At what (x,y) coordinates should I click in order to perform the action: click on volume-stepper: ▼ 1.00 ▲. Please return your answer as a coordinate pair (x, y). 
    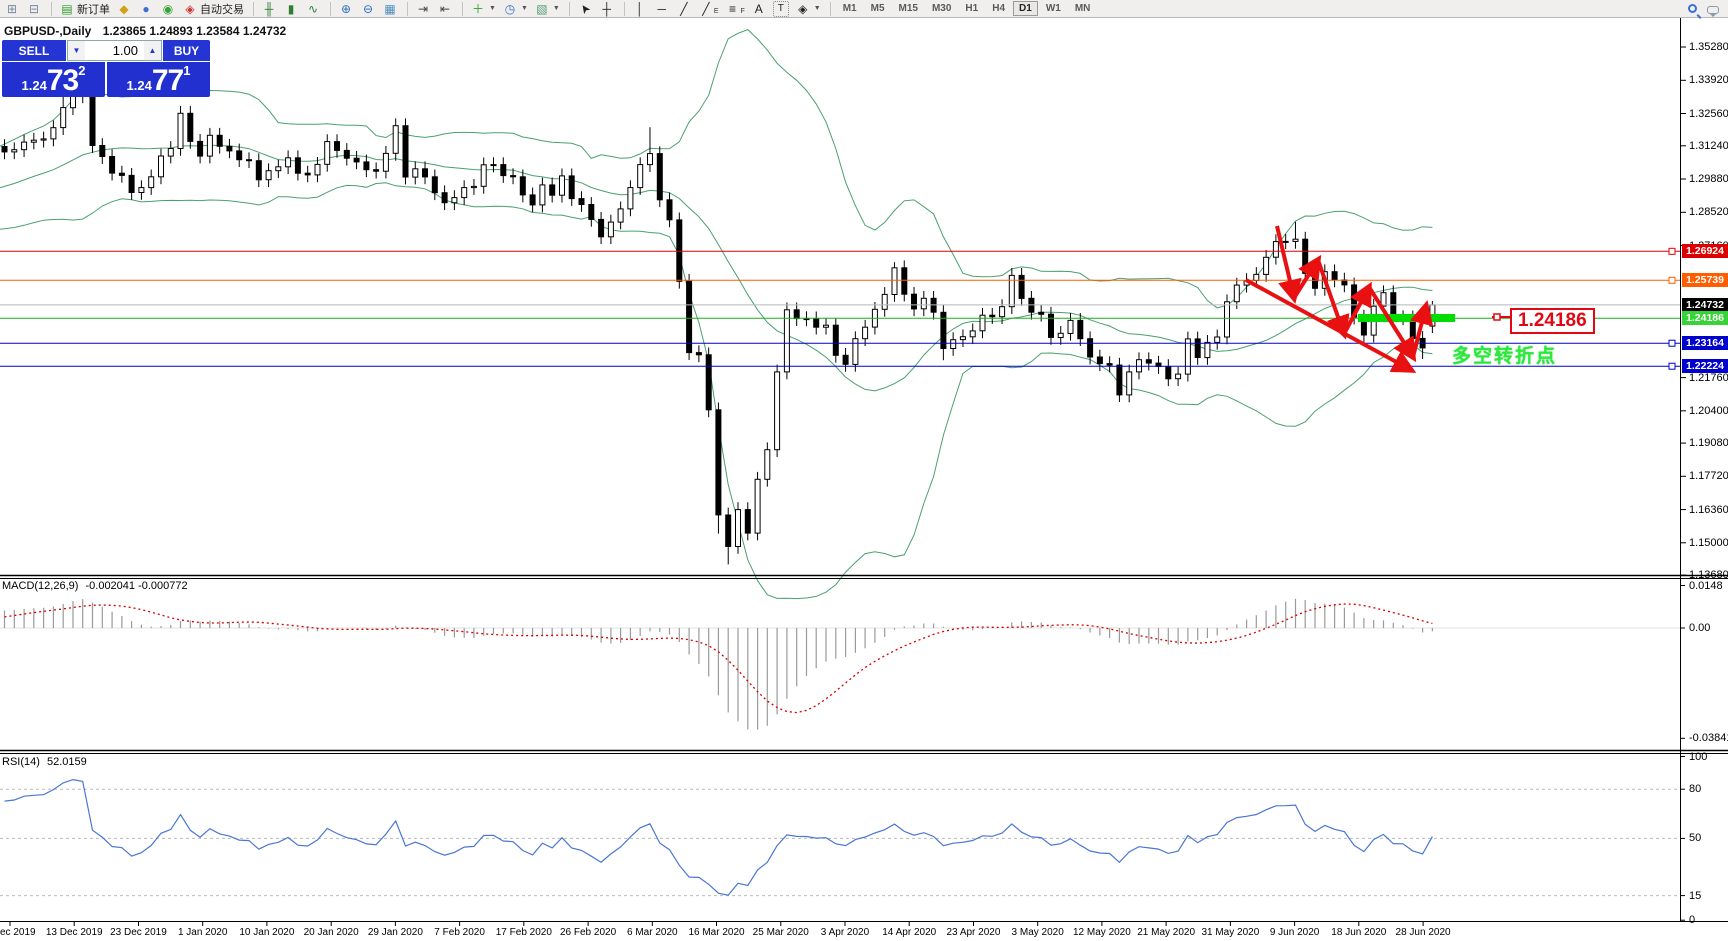
    Looking at the image, I should click on (114, 50).